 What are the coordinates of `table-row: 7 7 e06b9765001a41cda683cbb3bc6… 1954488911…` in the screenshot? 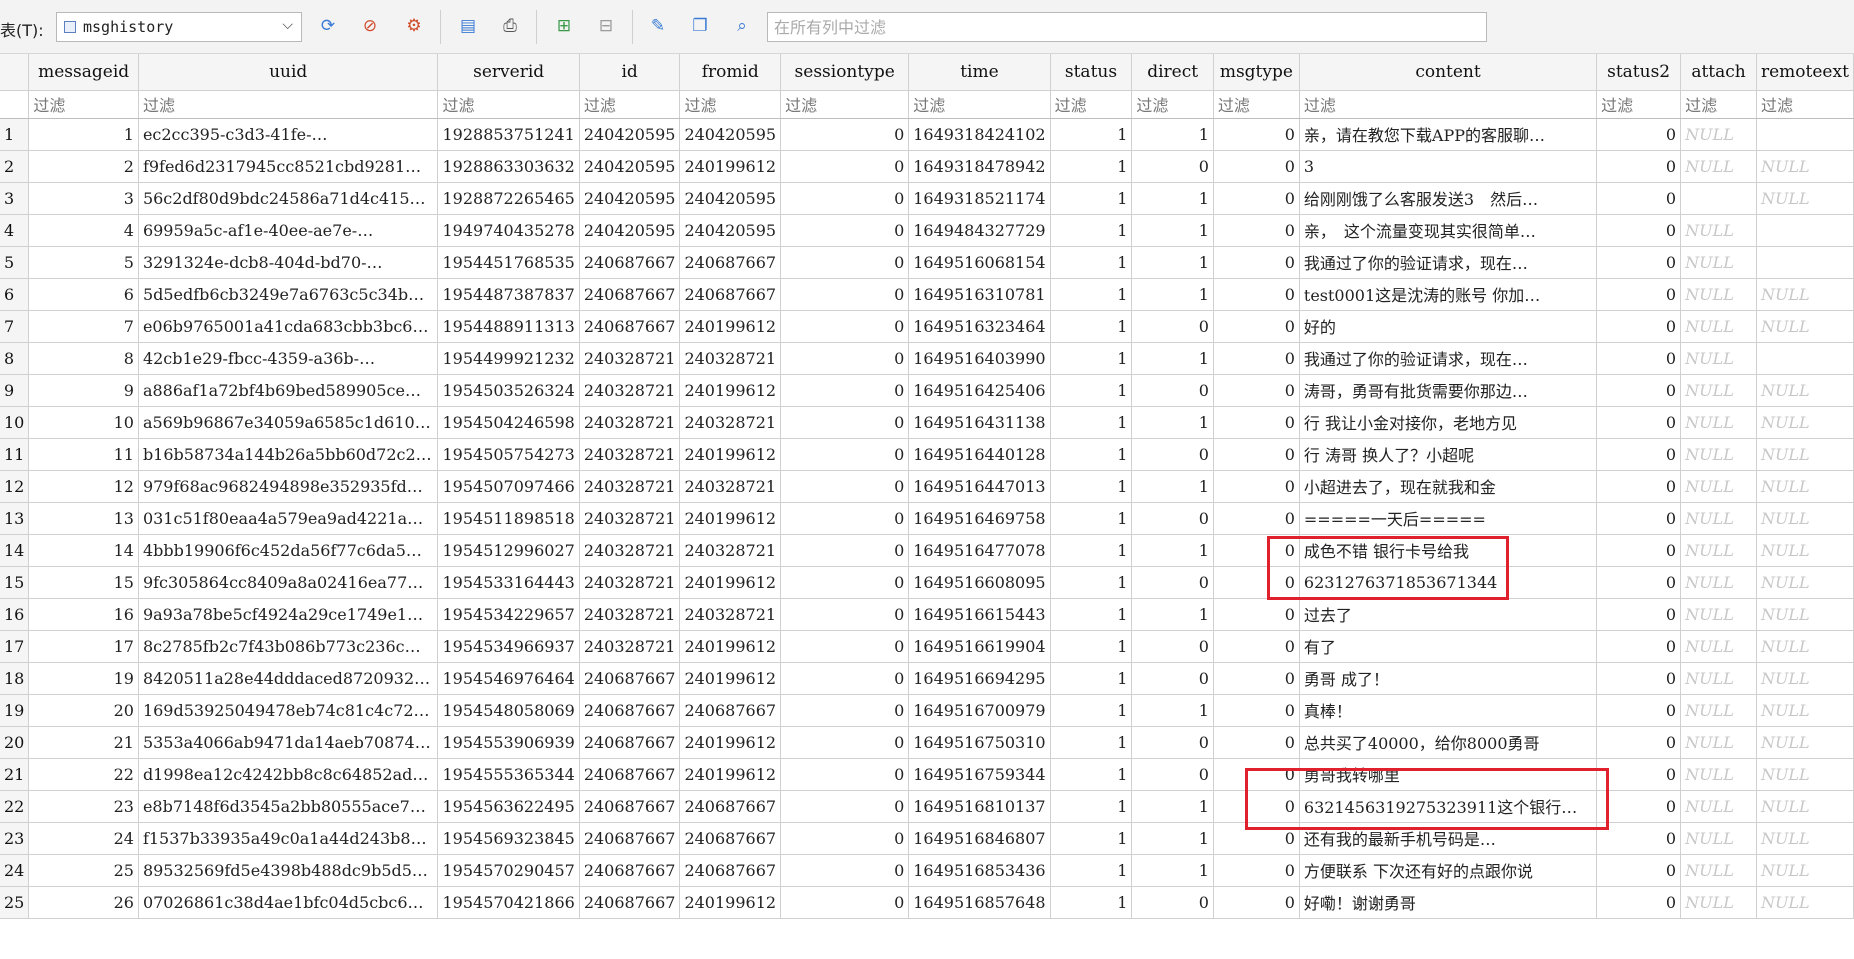 It's located at (927, 326).